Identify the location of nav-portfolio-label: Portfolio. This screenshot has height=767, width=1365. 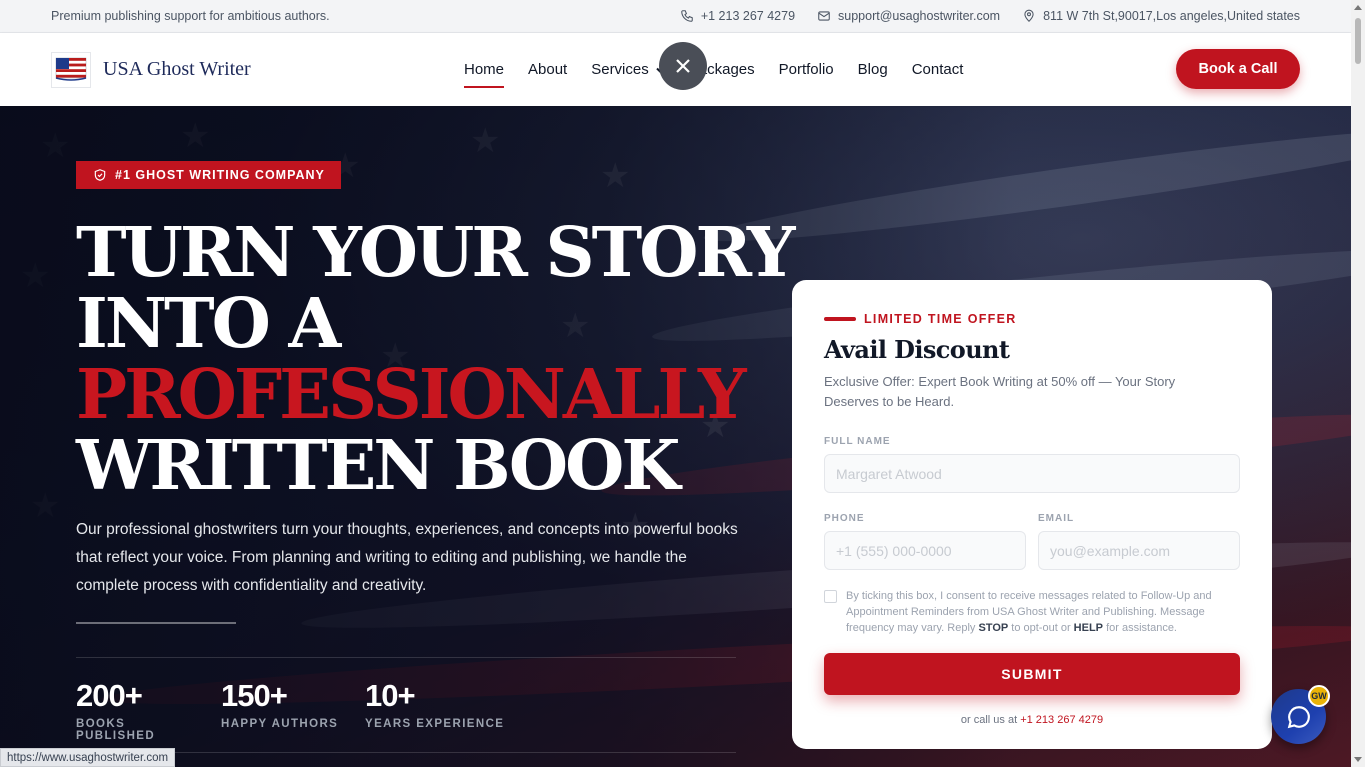
(806, 69).